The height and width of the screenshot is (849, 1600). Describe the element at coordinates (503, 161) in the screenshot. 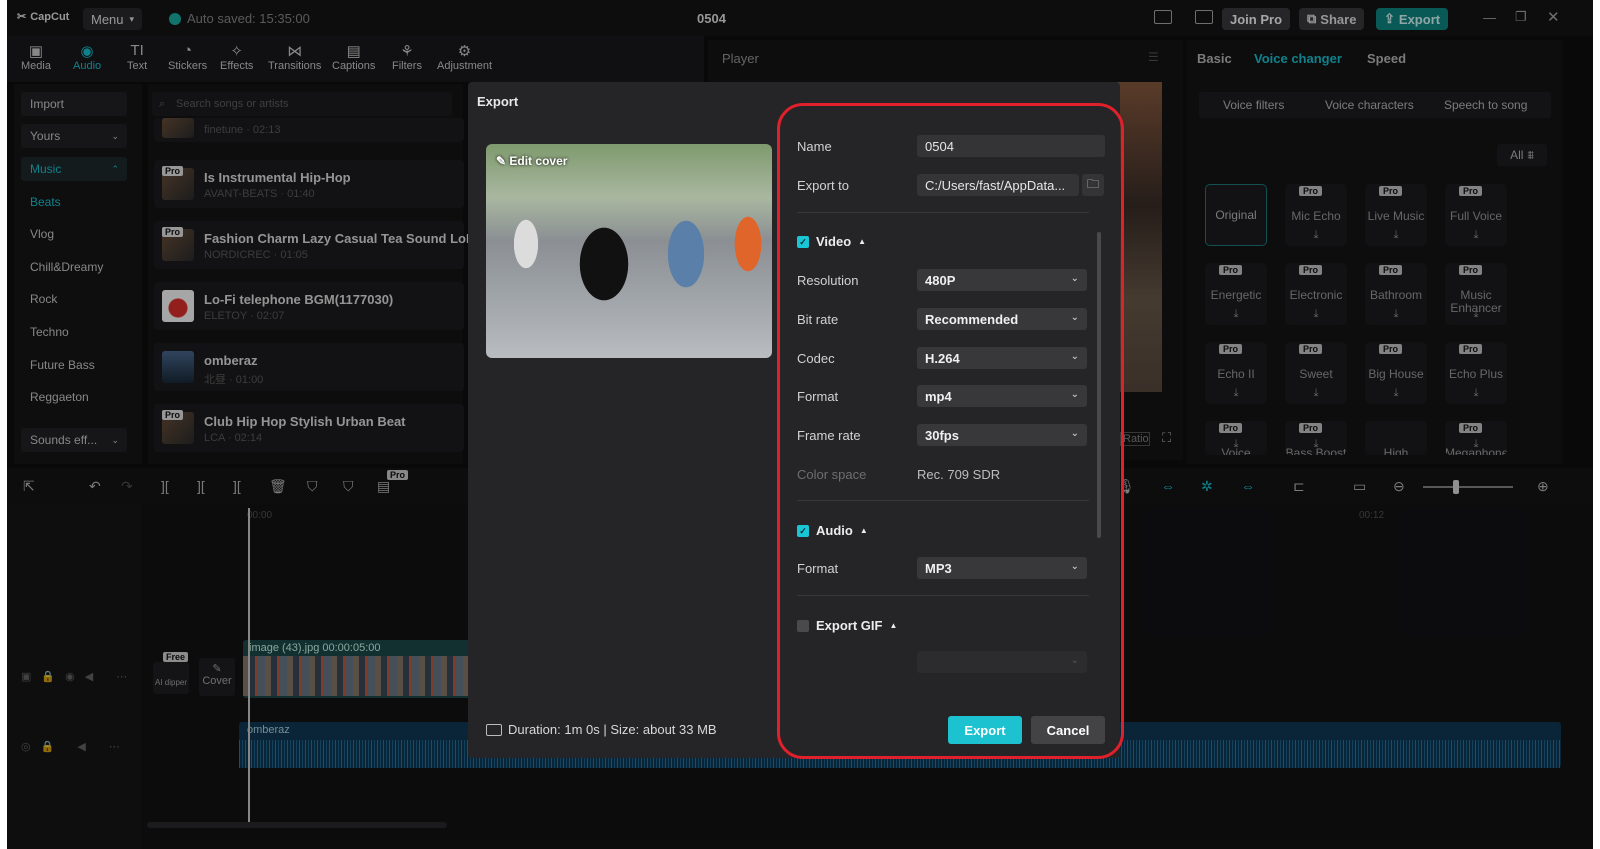

I see `pencil-icon: ✎` at that location.